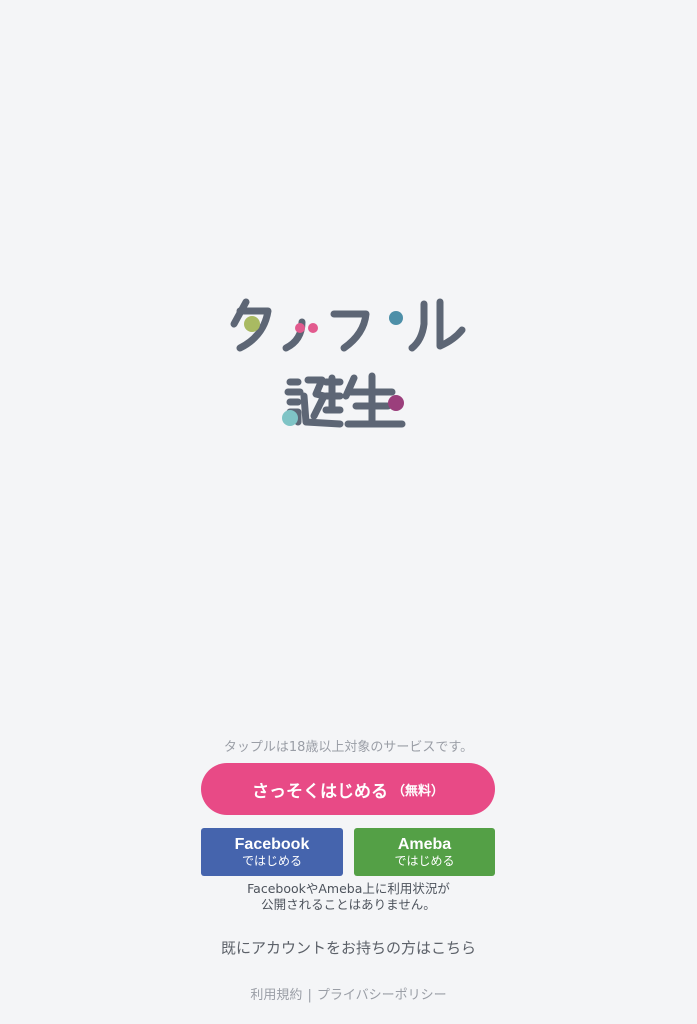 This screenshot has width=697, height=1024. I want to click on privacy-policy-link: プライバシーポリシー, so click(382, 995).